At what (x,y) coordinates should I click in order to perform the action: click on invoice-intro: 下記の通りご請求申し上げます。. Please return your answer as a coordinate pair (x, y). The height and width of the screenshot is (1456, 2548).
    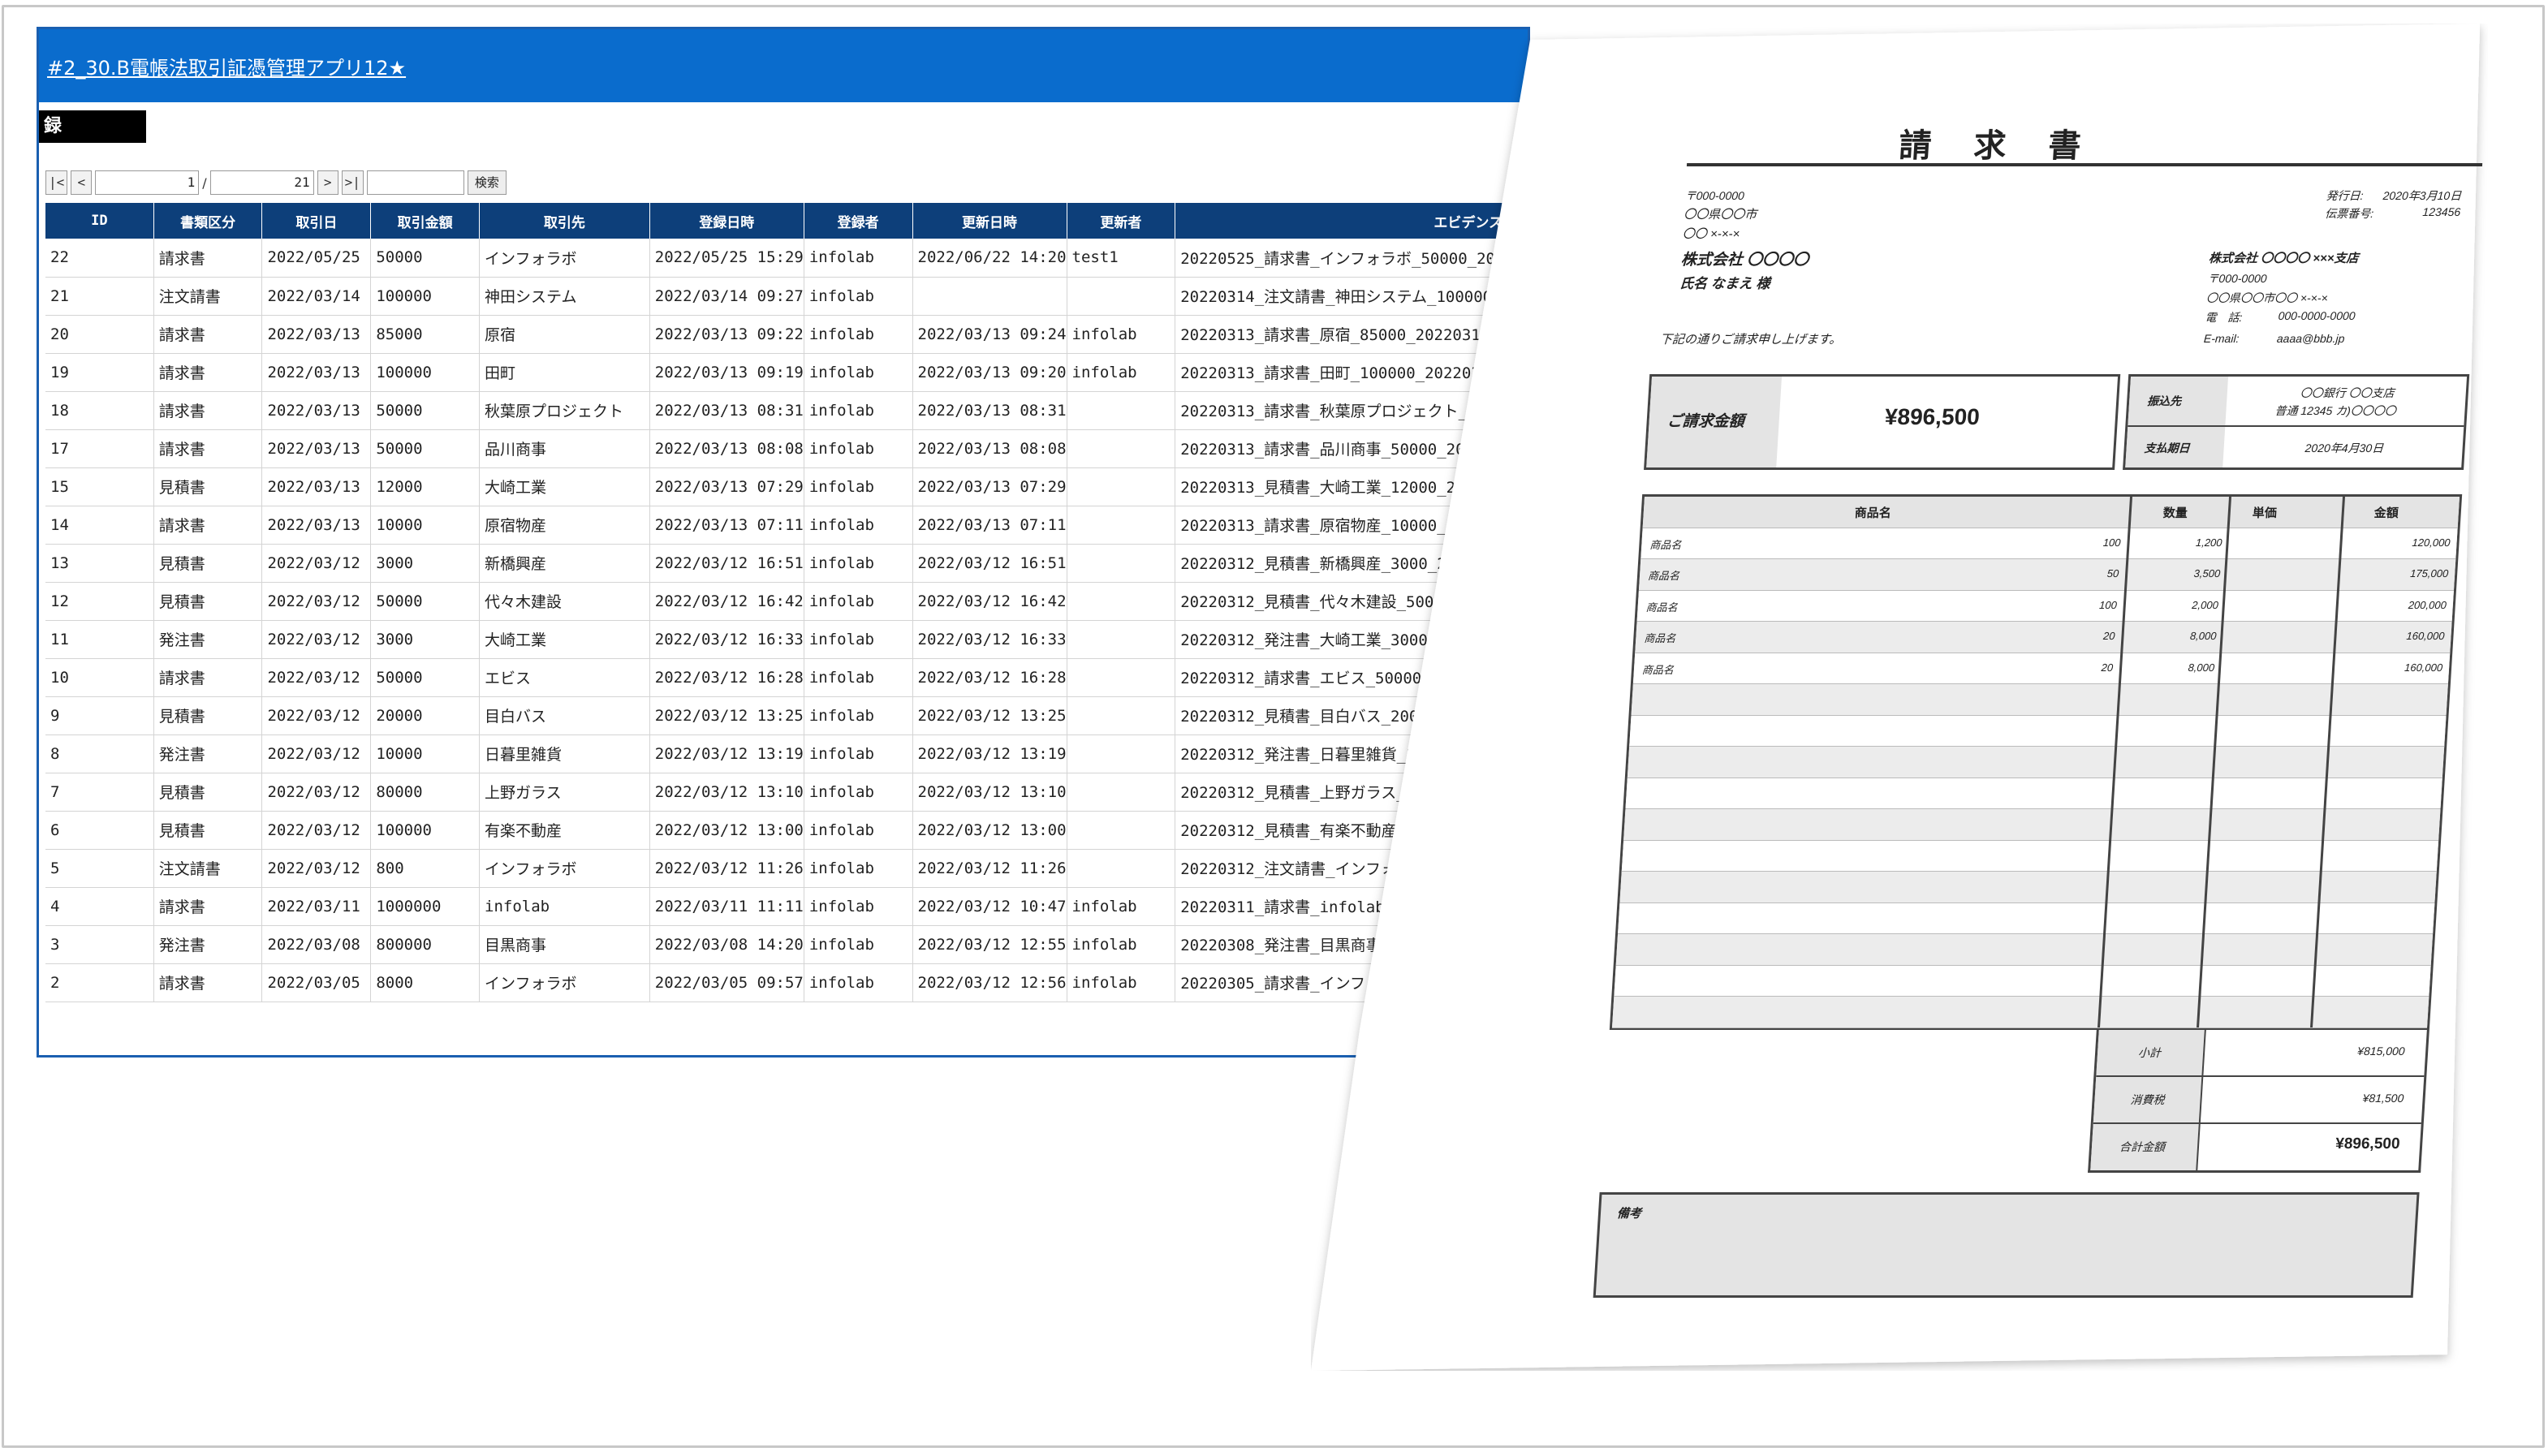
    Looking at the image, I should click on (1750, 340).